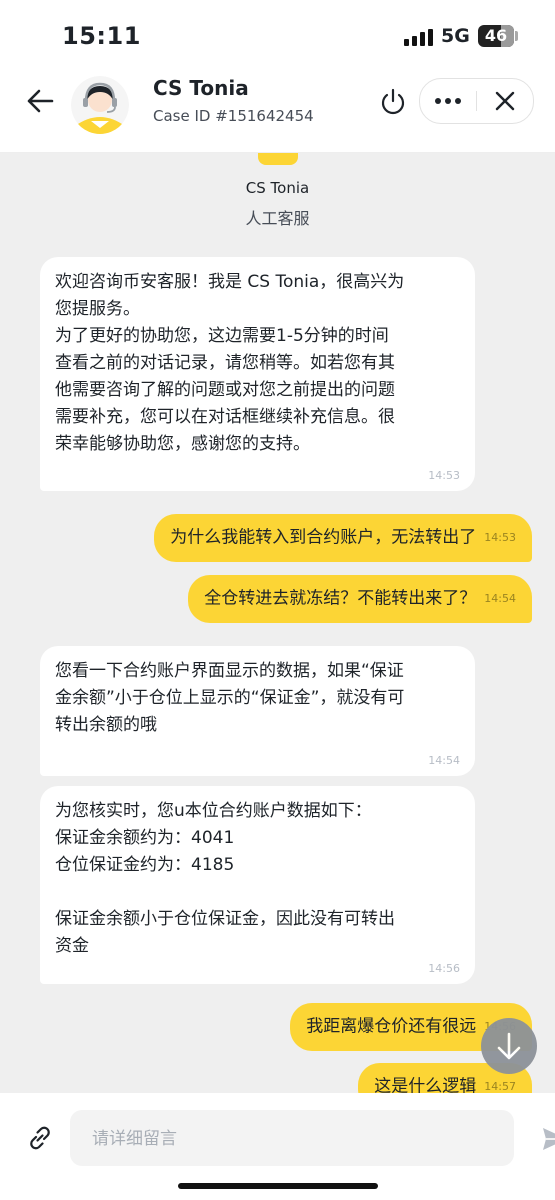 The width and height of the screenshot is (555, 1200). I want to click on system-agent-role: 人工客服, so click(277, 218).